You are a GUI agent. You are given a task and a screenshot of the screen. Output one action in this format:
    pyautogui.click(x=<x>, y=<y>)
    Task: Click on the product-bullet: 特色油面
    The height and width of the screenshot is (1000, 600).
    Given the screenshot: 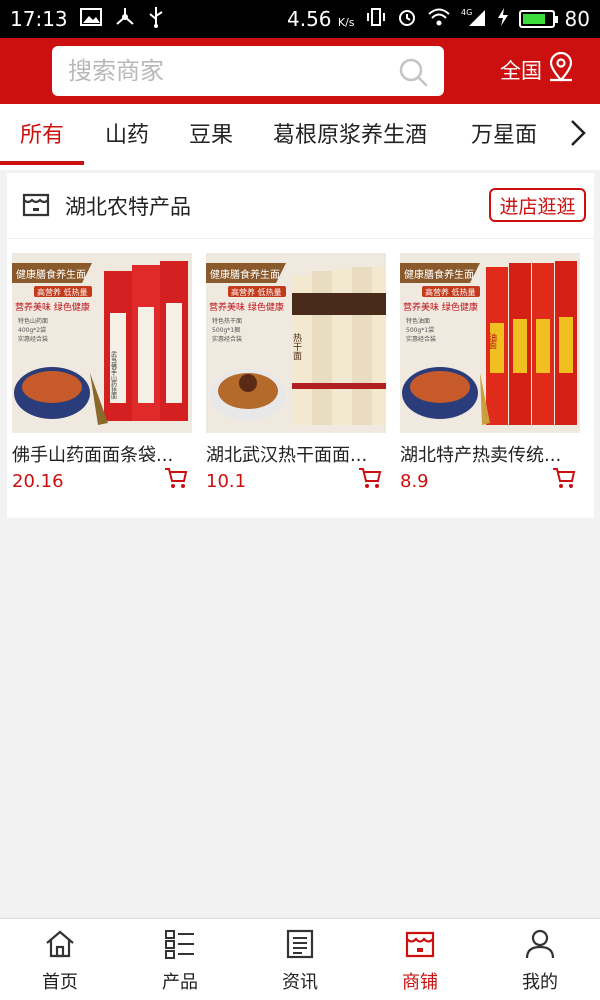 What is the action you would take?
    pyautogui.click(x=418, y=321)
    